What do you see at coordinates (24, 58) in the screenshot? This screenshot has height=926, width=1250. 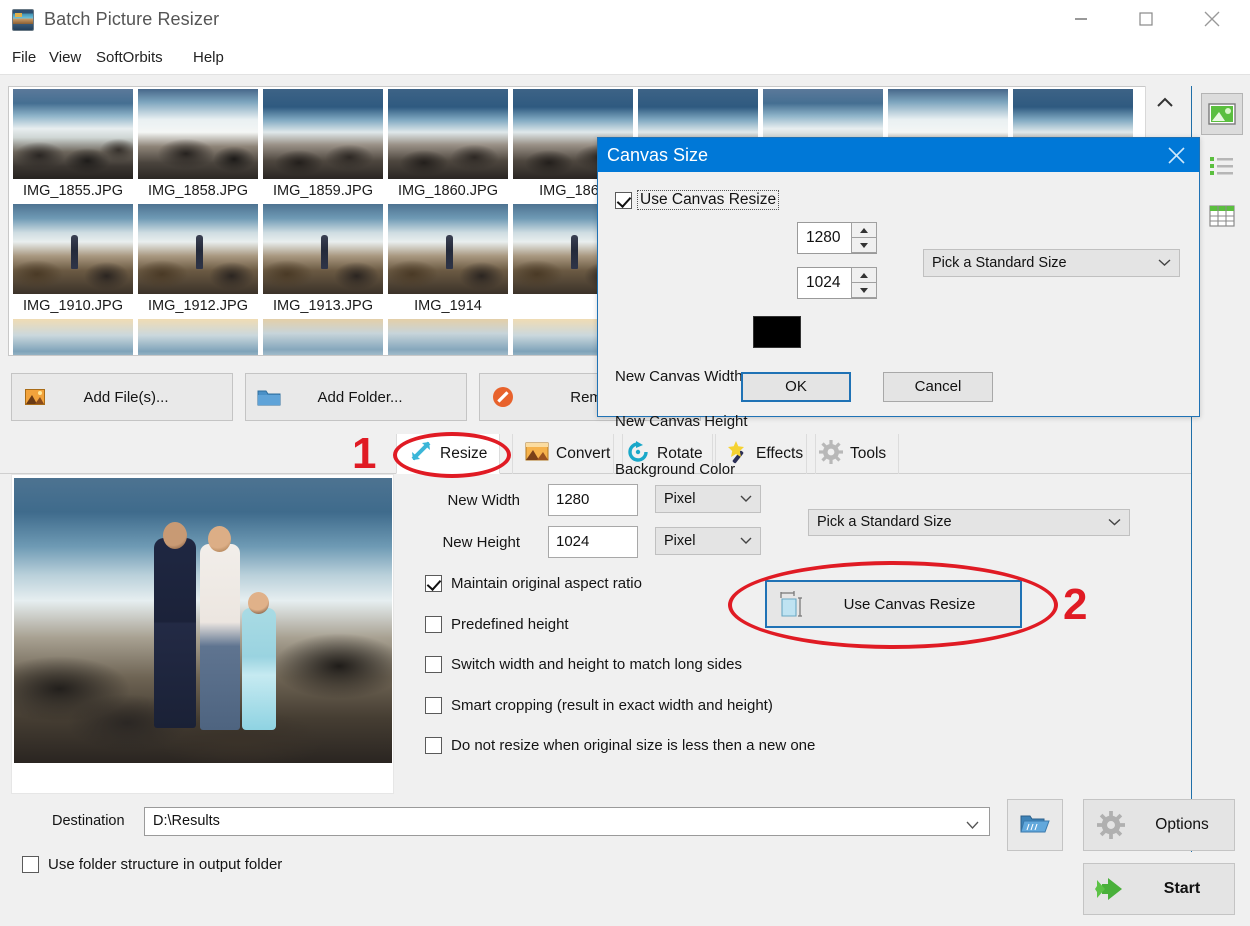 I see `menu-item-file: File` at bounding box center [24, 58].